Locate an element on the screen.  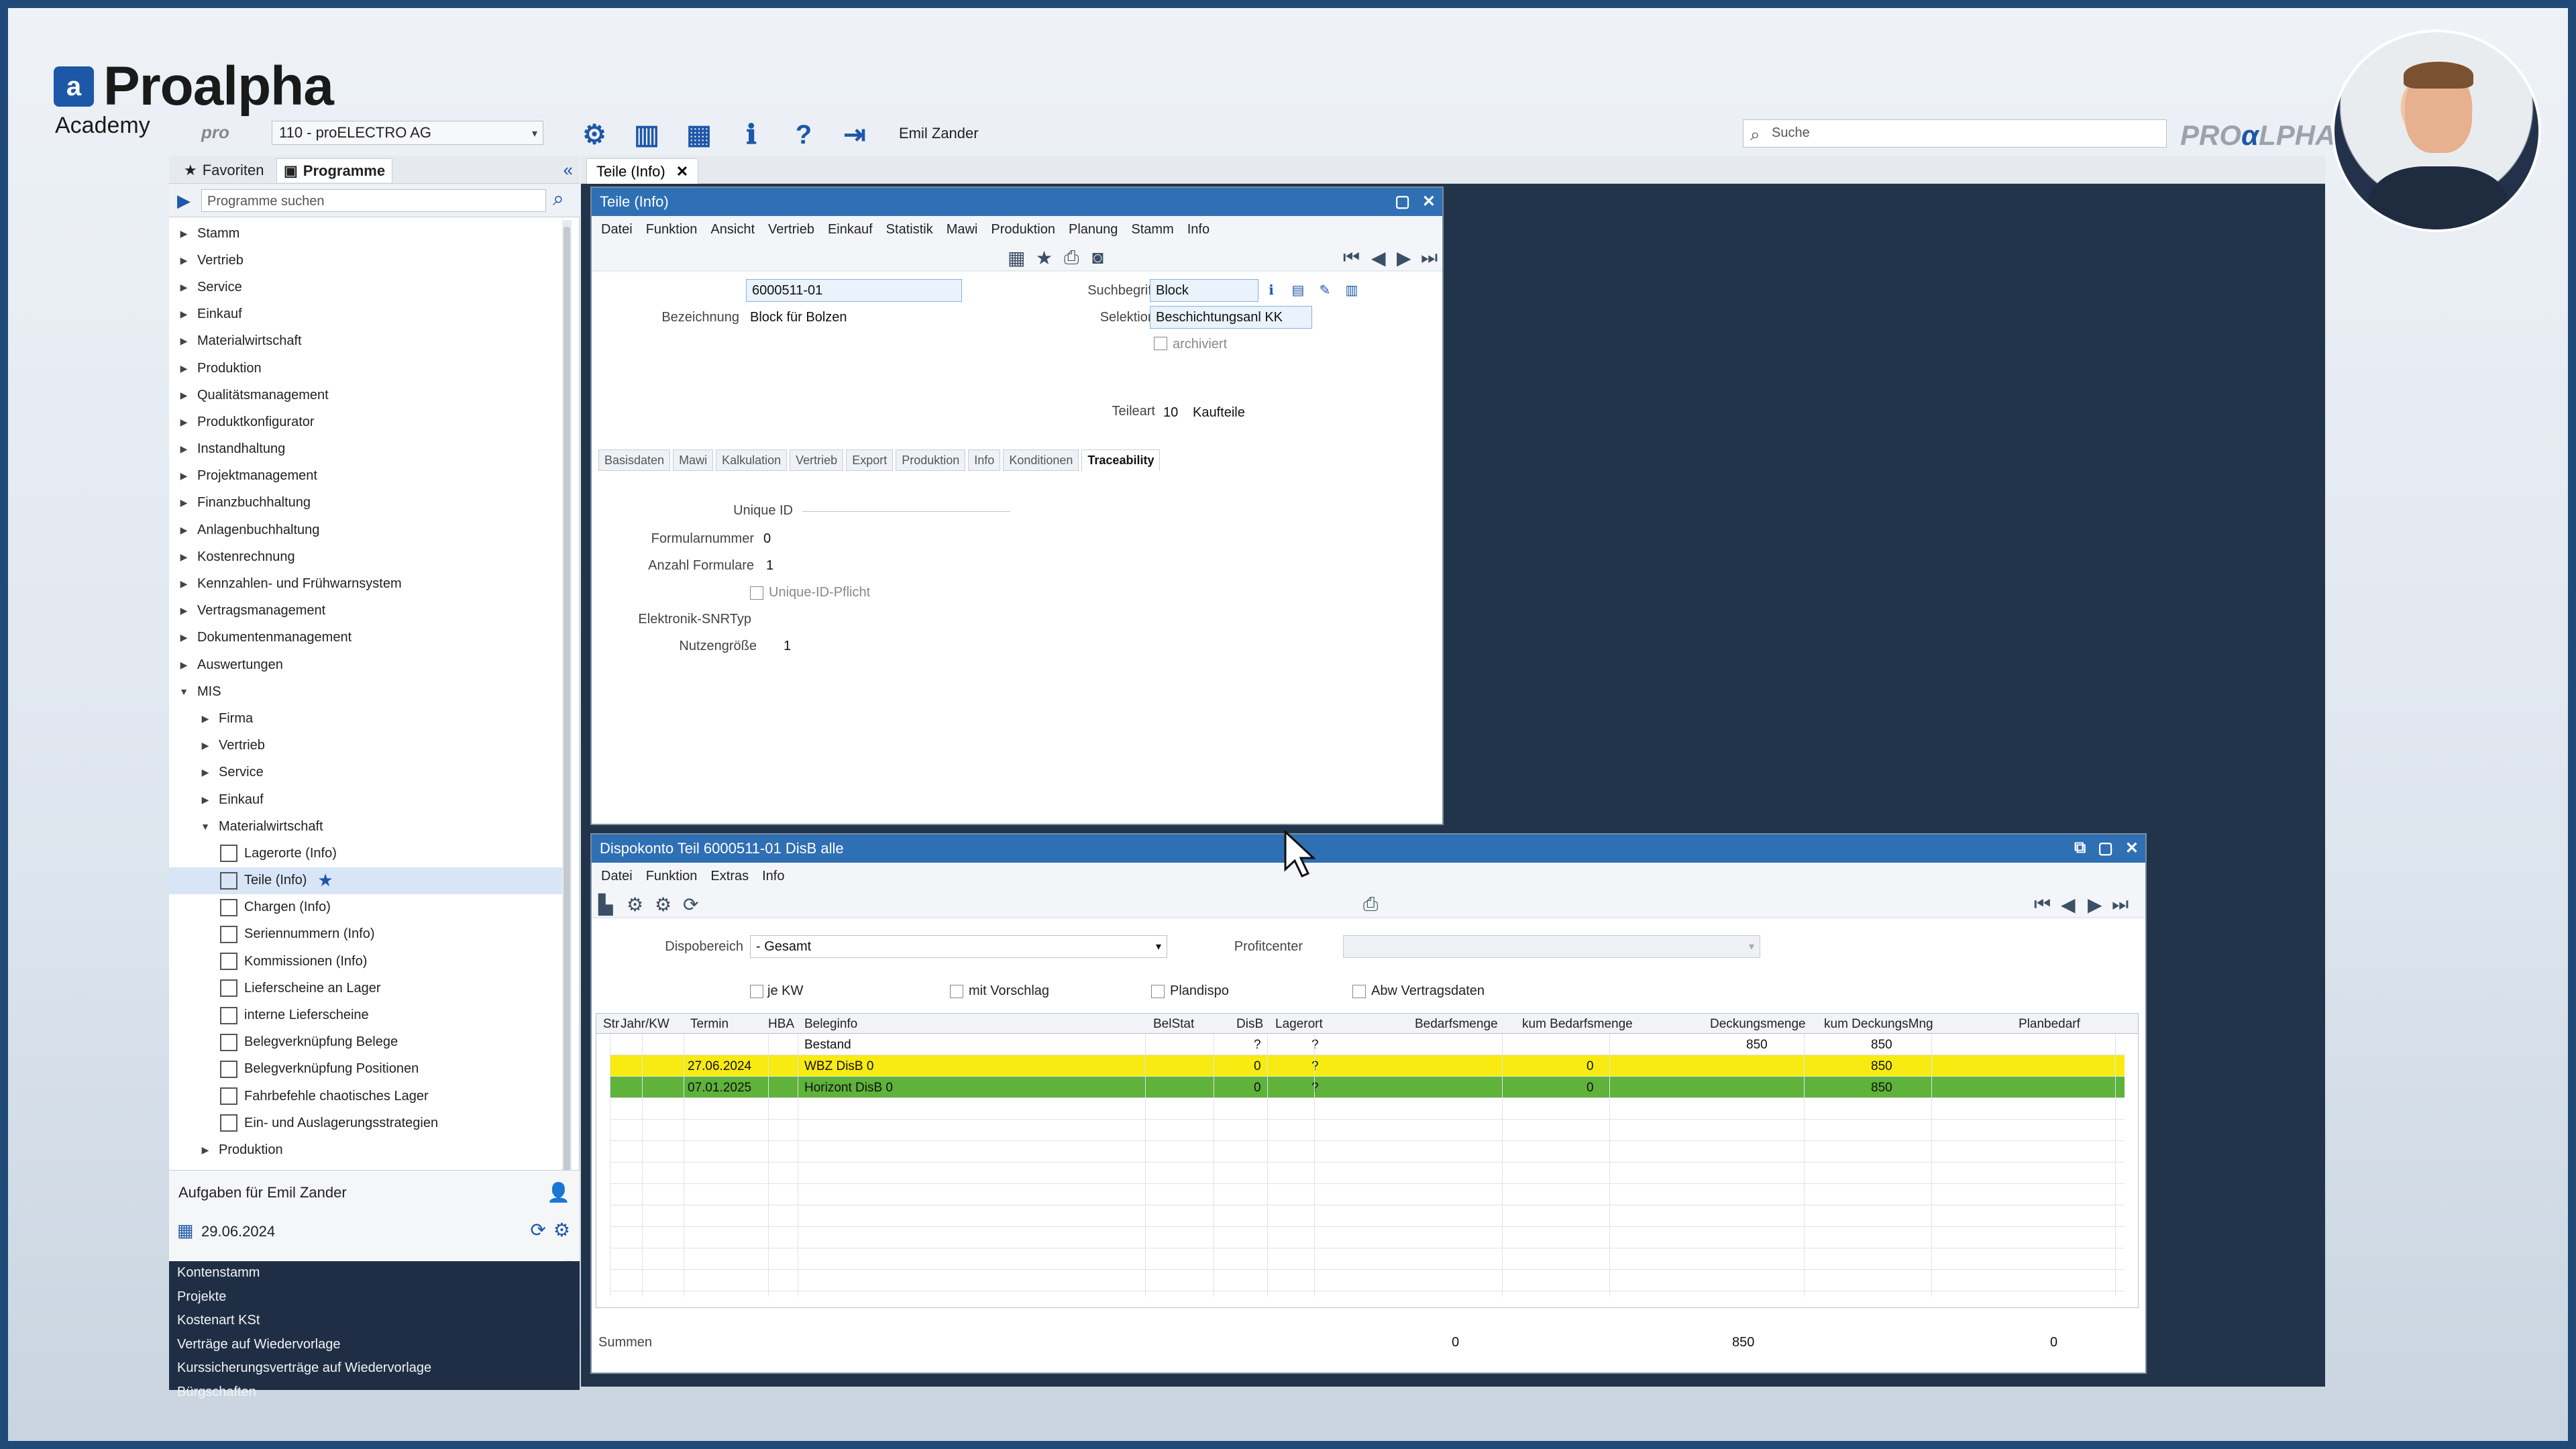
settings-icon: ⚙ is located at coordinates (663, 905).